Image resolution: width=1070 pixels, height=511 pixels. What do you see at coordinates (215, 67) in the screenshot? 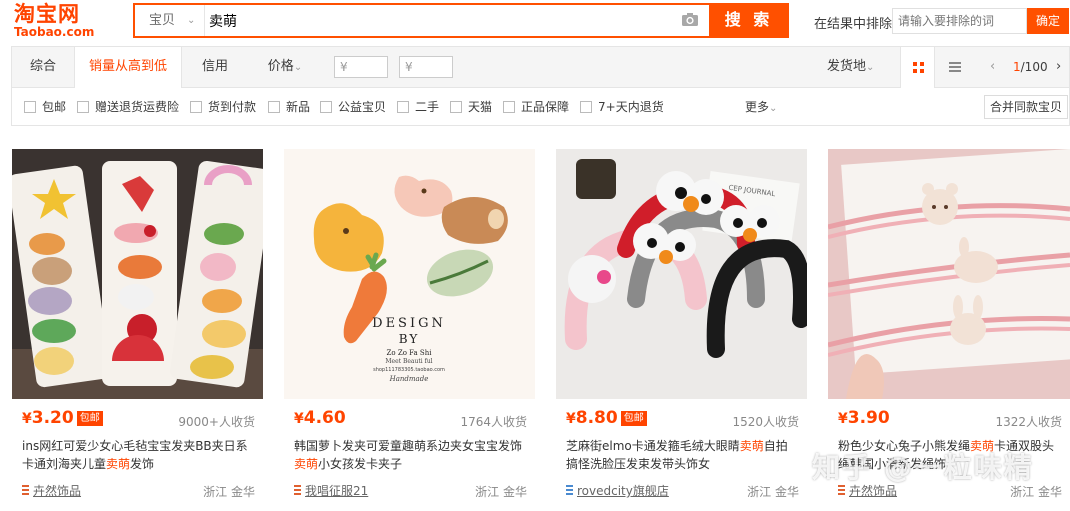
I see `sort-tab-credit: 信用` at bounding box center [215, 67].